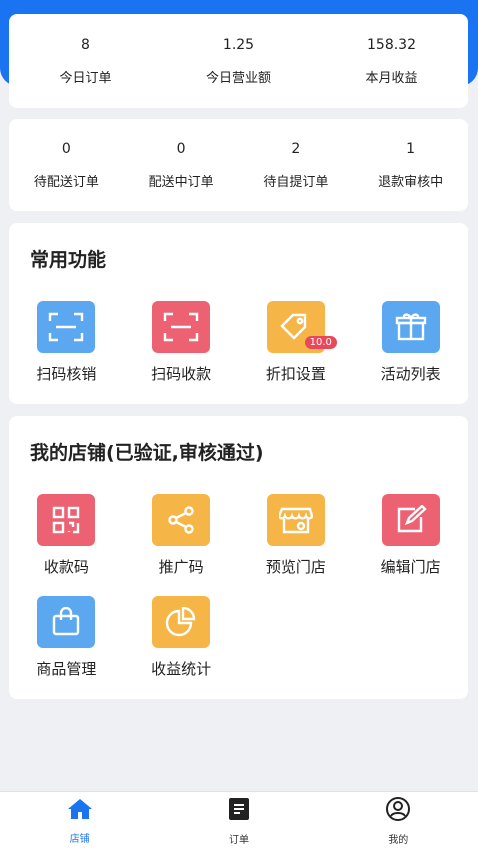 The height and width of the screenshot is (850, 478). I want to click on stat-value: 1.25, so click(238, 44).